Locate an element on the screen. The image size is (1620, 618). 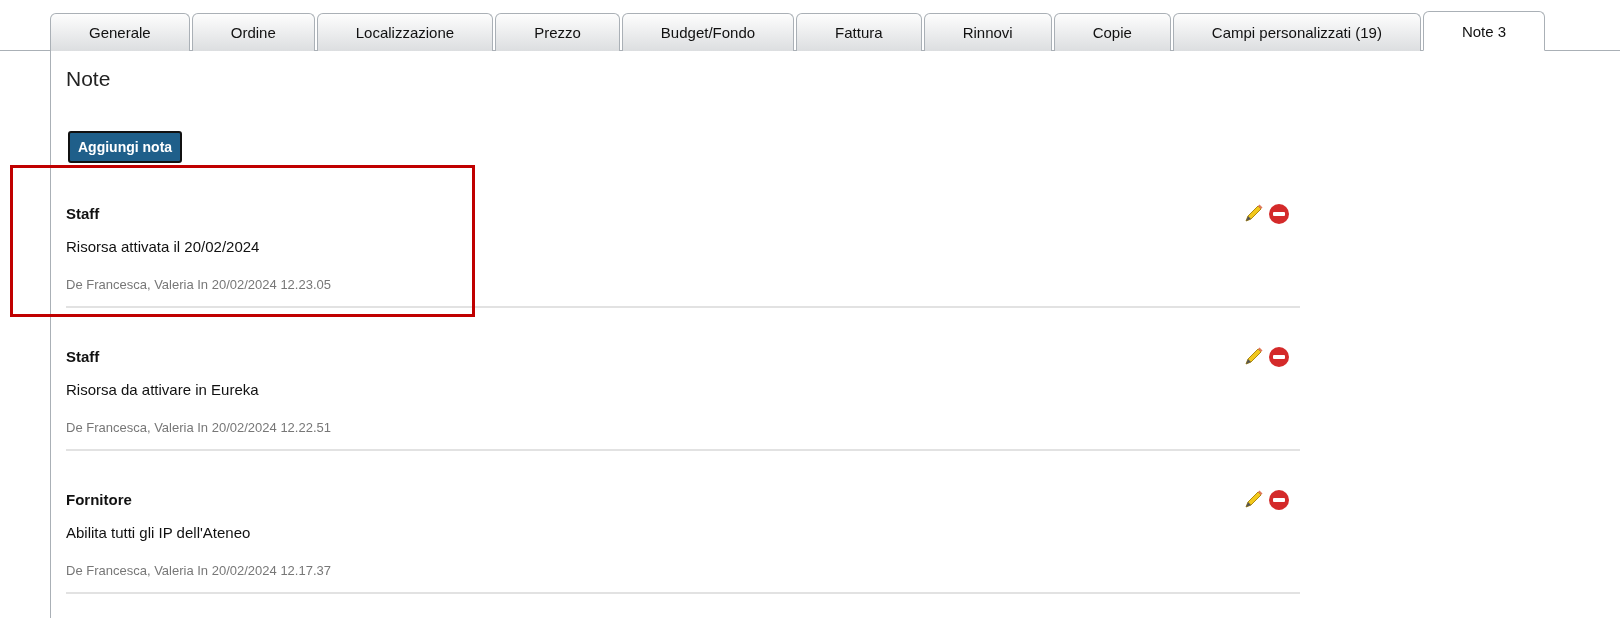
section-title: Note is located at coordinates (89, 79).